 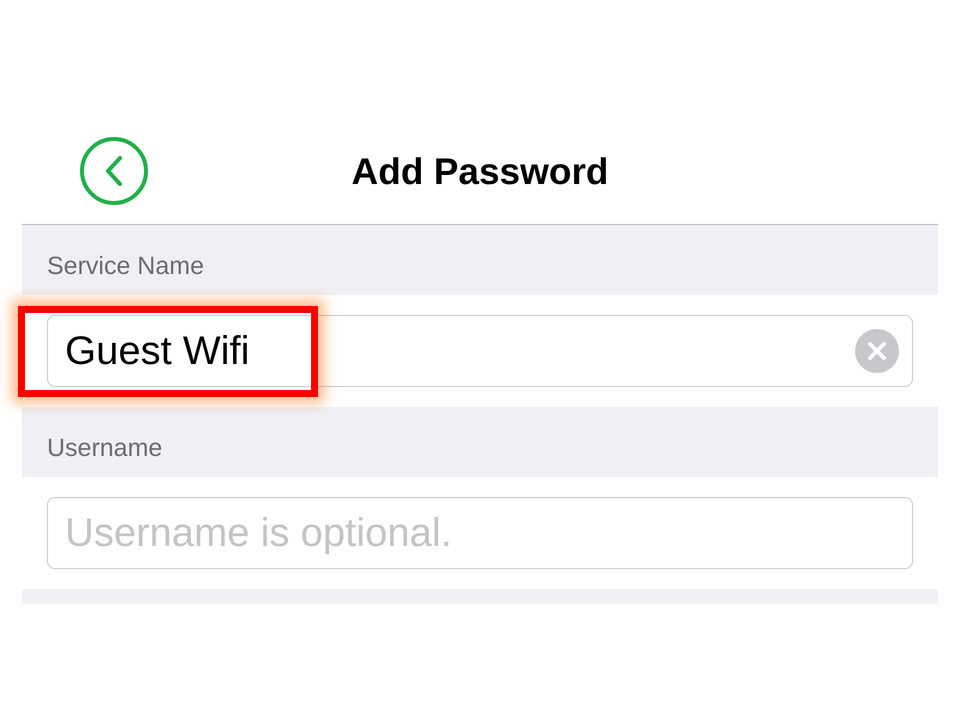 I want to click on field-label: Username, so click(x=104, y=448).